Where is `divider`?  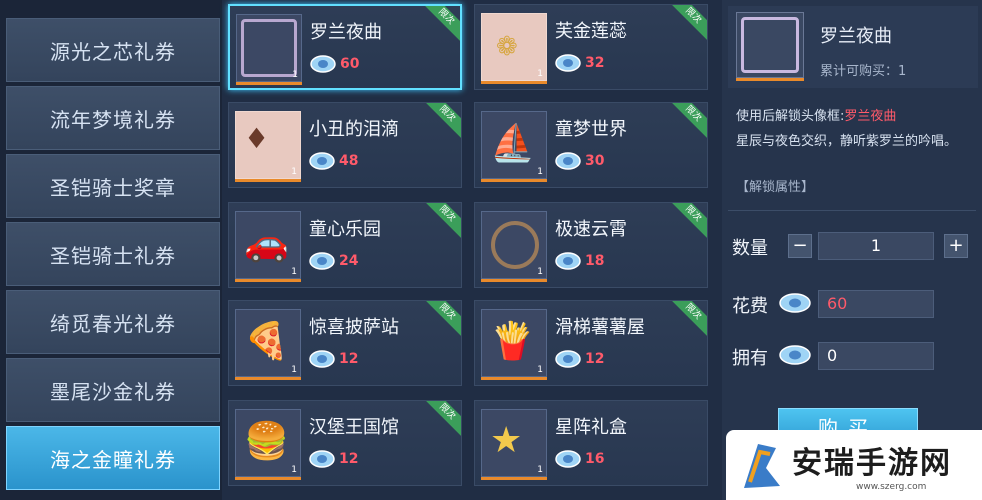
divider is located at coordinates (852, 210).